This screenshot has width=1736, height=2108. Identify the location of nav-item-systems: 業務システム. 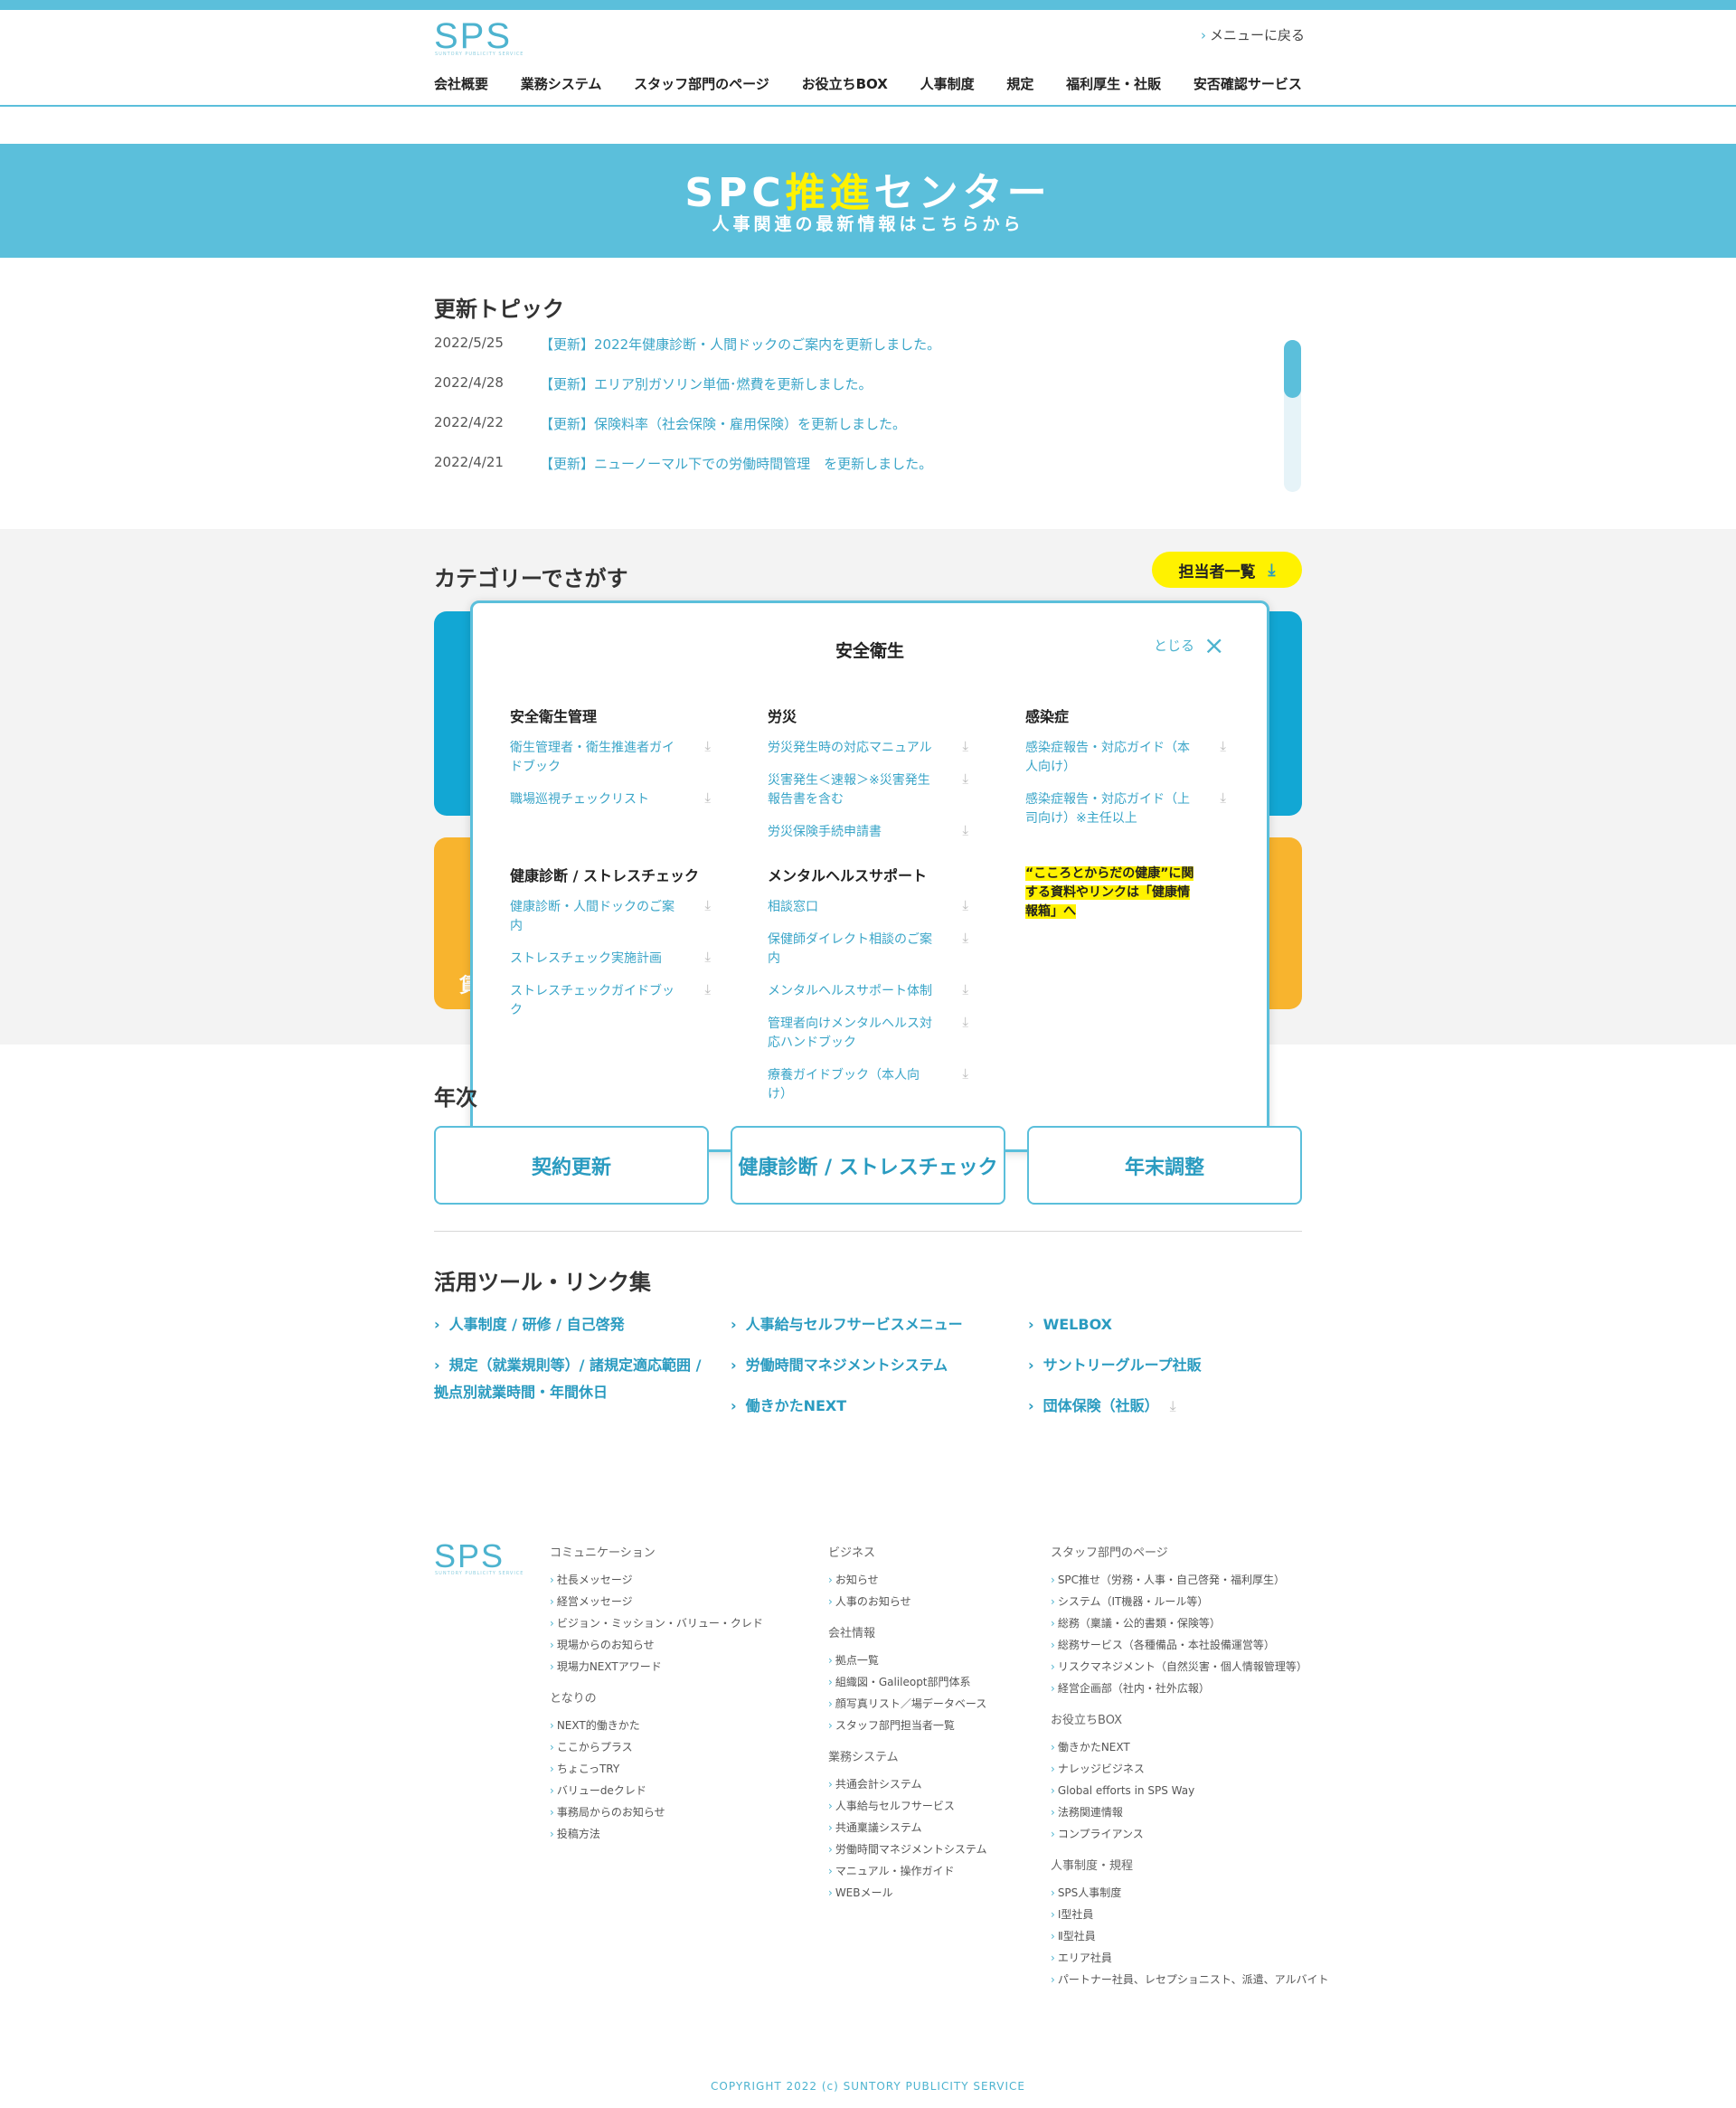
(562, 83).